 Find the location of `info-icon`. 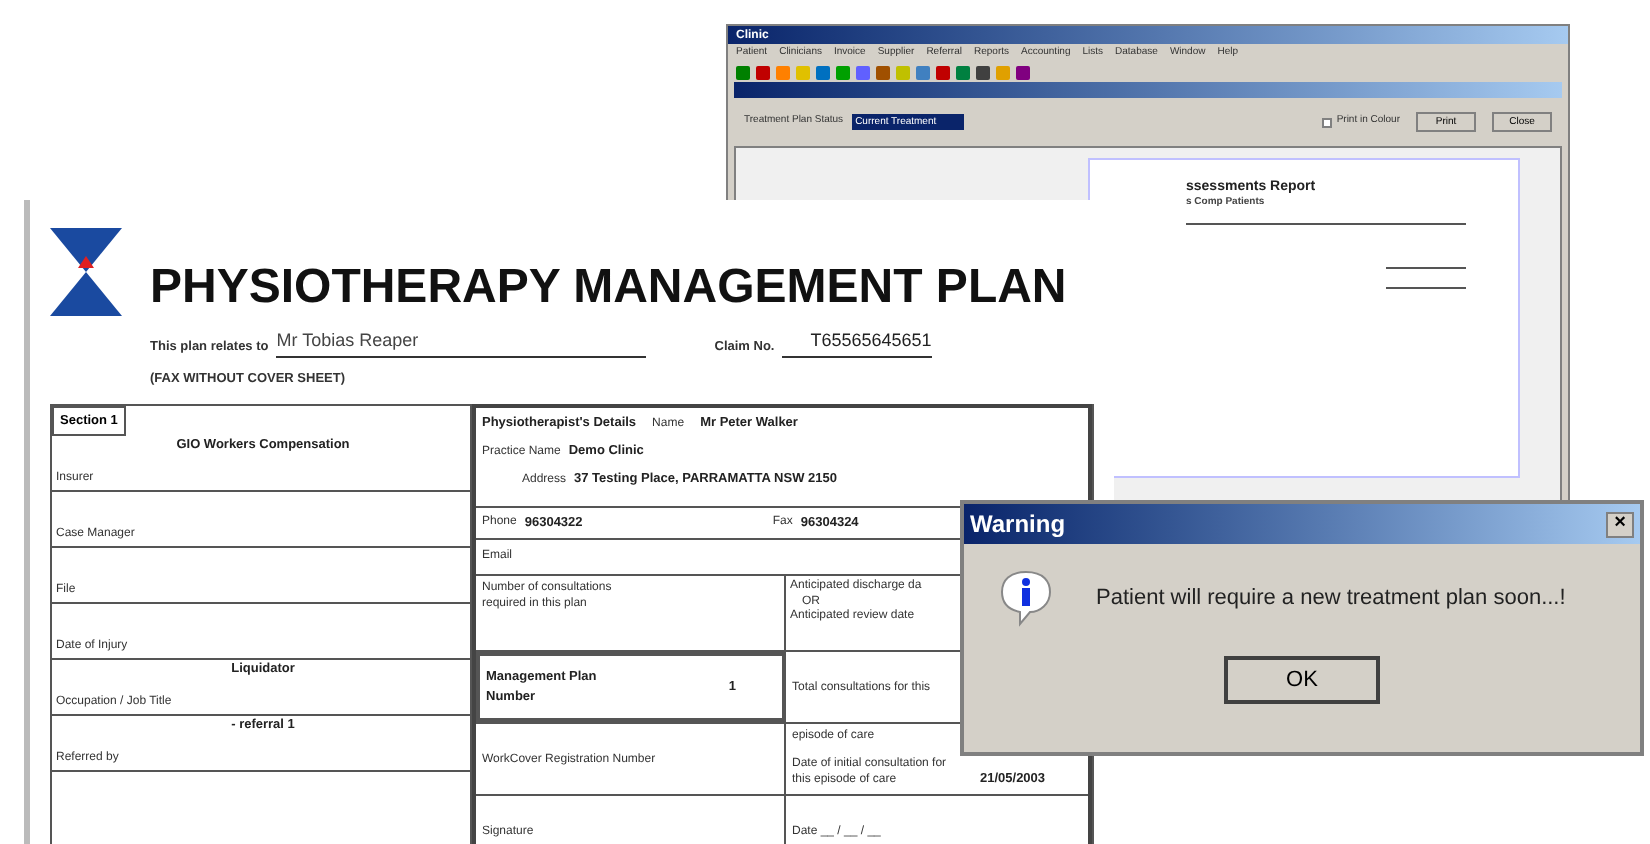

info-icon is located at coordinates (1026, 598).